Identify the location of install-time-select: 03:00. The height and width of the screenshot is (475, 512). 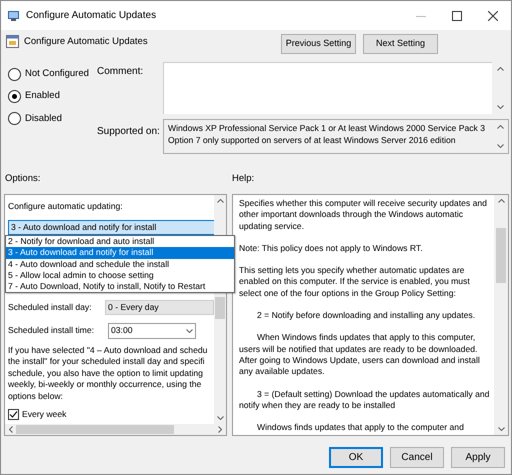
(152, 330).